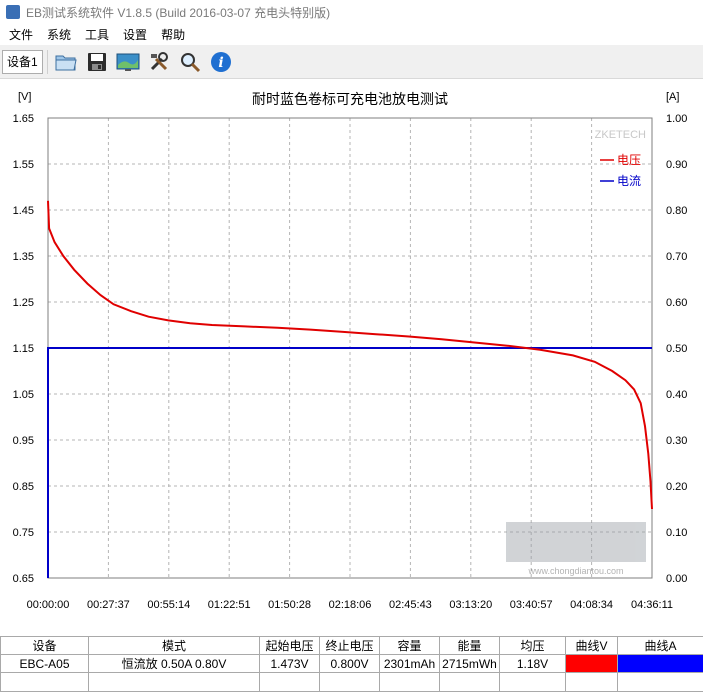 The height and width of the screenshot is (692, 703). I want to click on info-icon: i, so click(221, 62).